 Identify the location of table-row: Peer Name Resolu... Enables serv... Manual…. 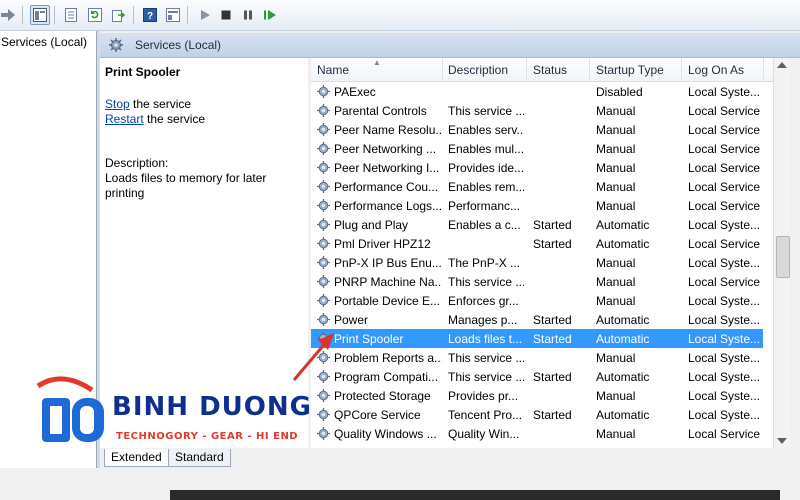
(537, 129).